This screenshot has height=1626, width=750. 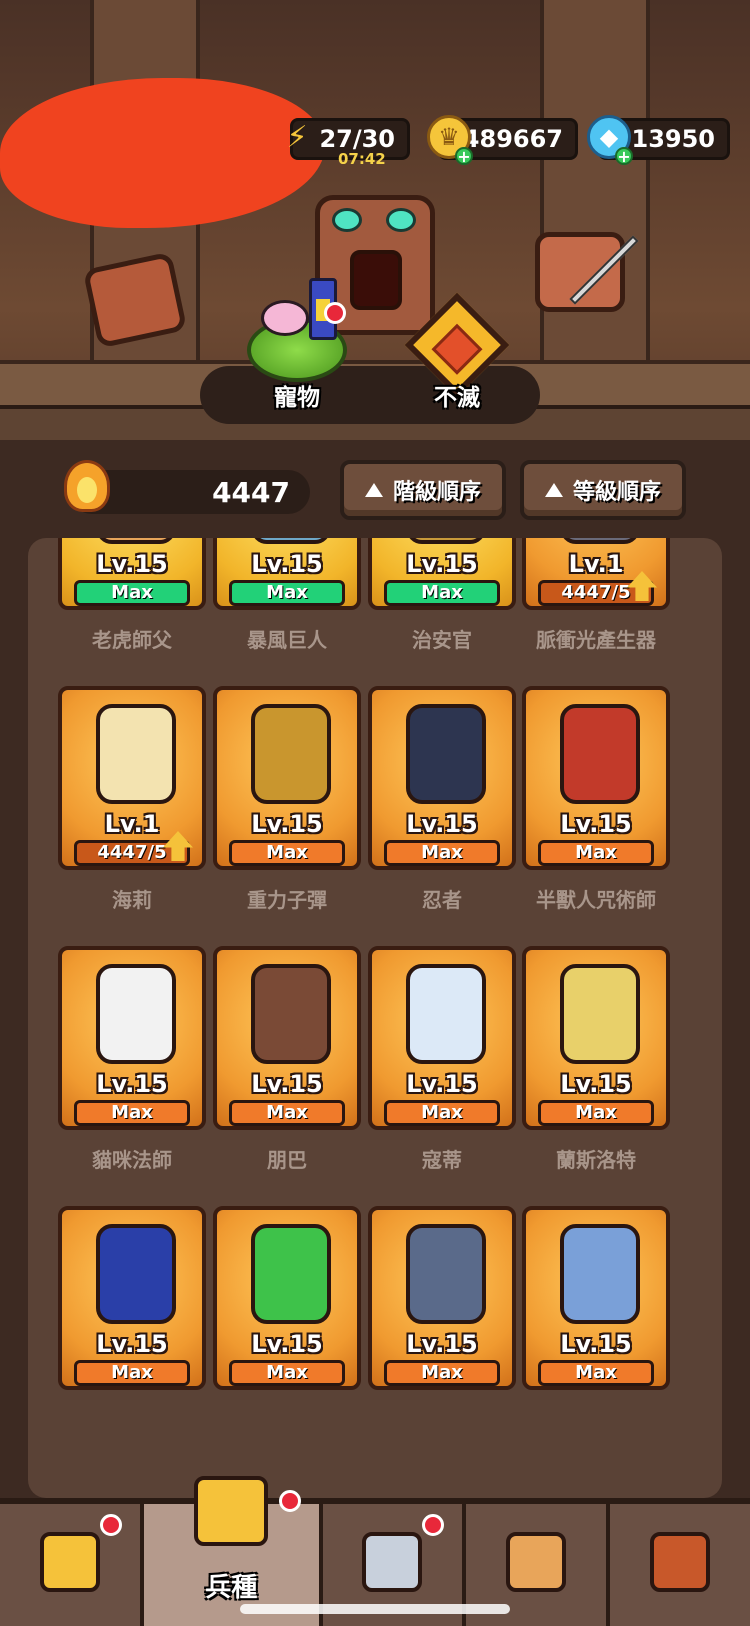 What do you see at coordinates (287, 900) in the screenshot?
I see `hero-name: 重力子彈` at bounding box center [287, 900].